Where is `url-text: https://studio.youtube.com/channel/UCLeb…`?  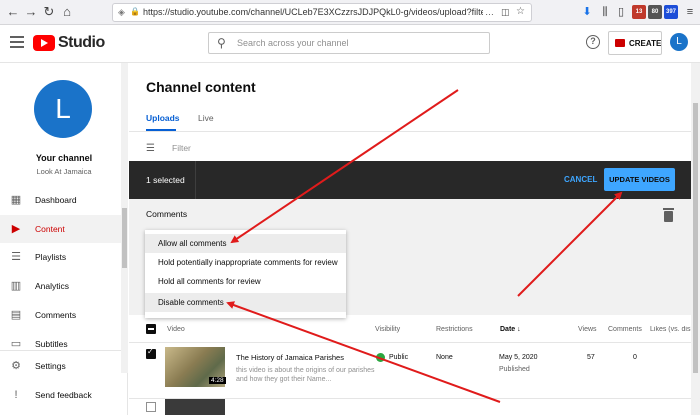
url-text: https://studio.youtube.com/channel/UCLeb… is located at coordinates (313, 12).